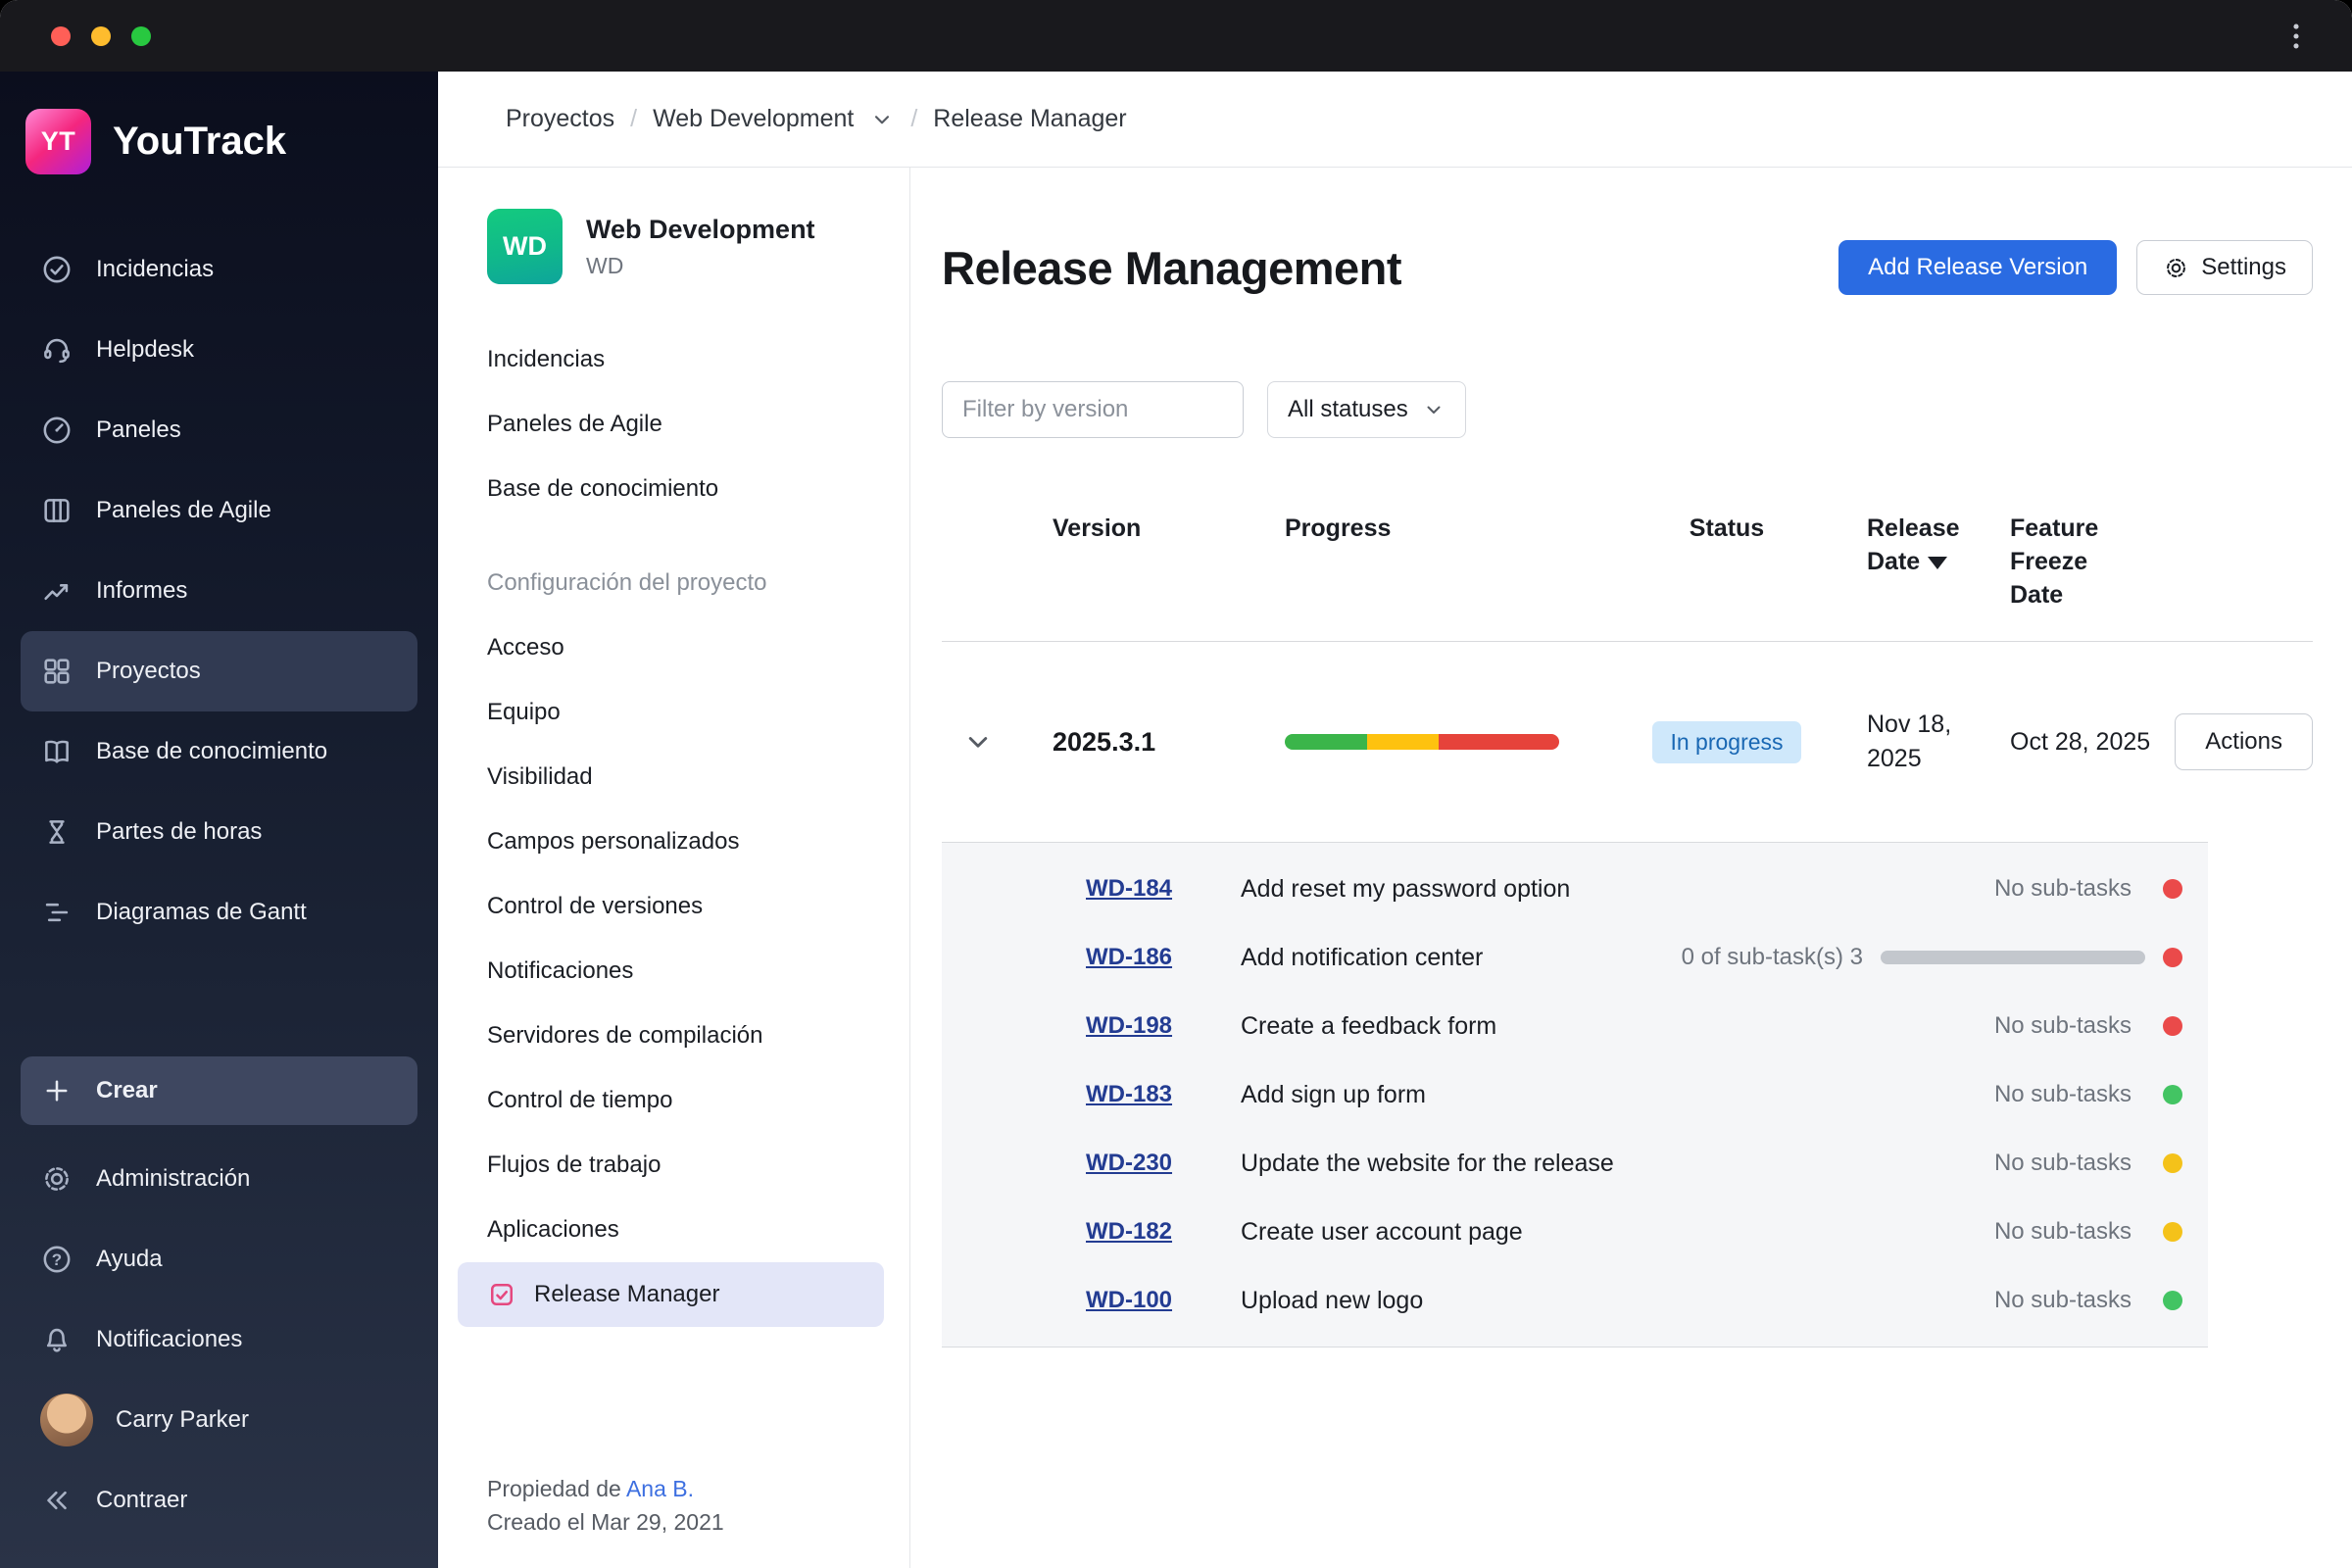 This screenshot has height=1568, width=2352. Describe the element at coordinates (501, 1294) in the screenshot. I see `checkbox-check-icon` at that location.